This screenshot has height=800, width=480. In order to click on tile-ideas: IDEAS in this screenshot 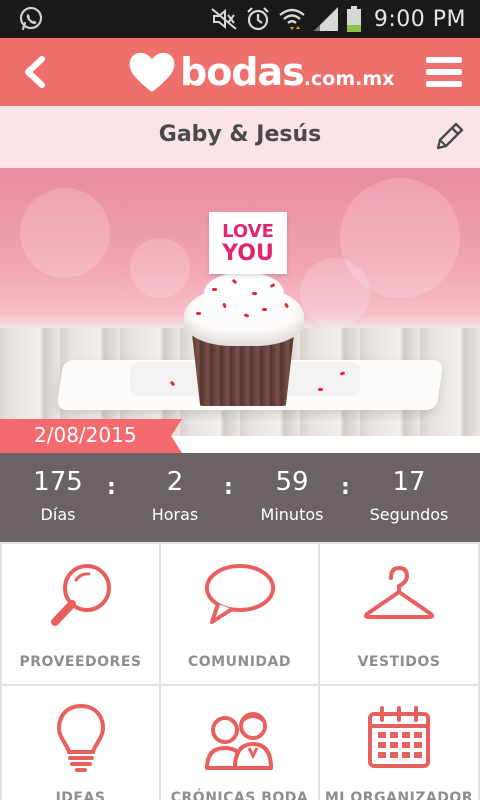, I will do `click(80, 743)`.